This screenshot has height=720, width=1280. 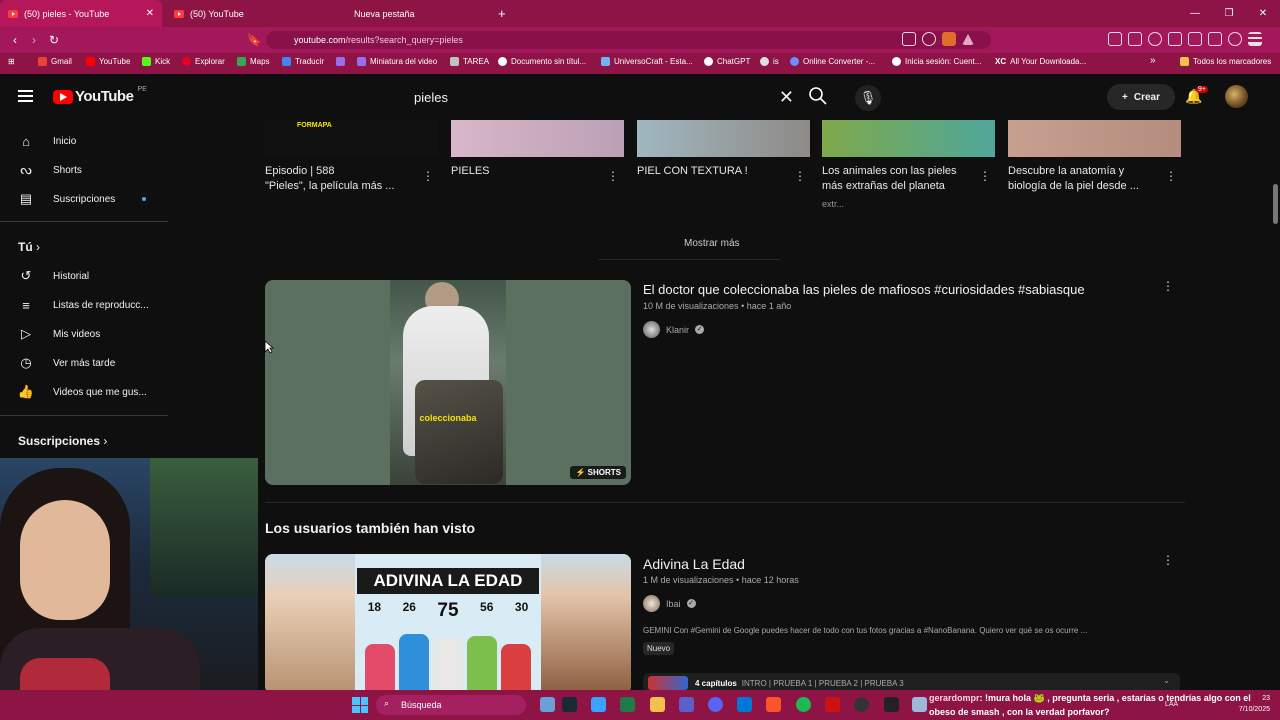 What do you see at coordinates (85, 276) in the screenshot?
I see `sidebar-item-history: ↺ Historial` at bounding box center [85, 276].